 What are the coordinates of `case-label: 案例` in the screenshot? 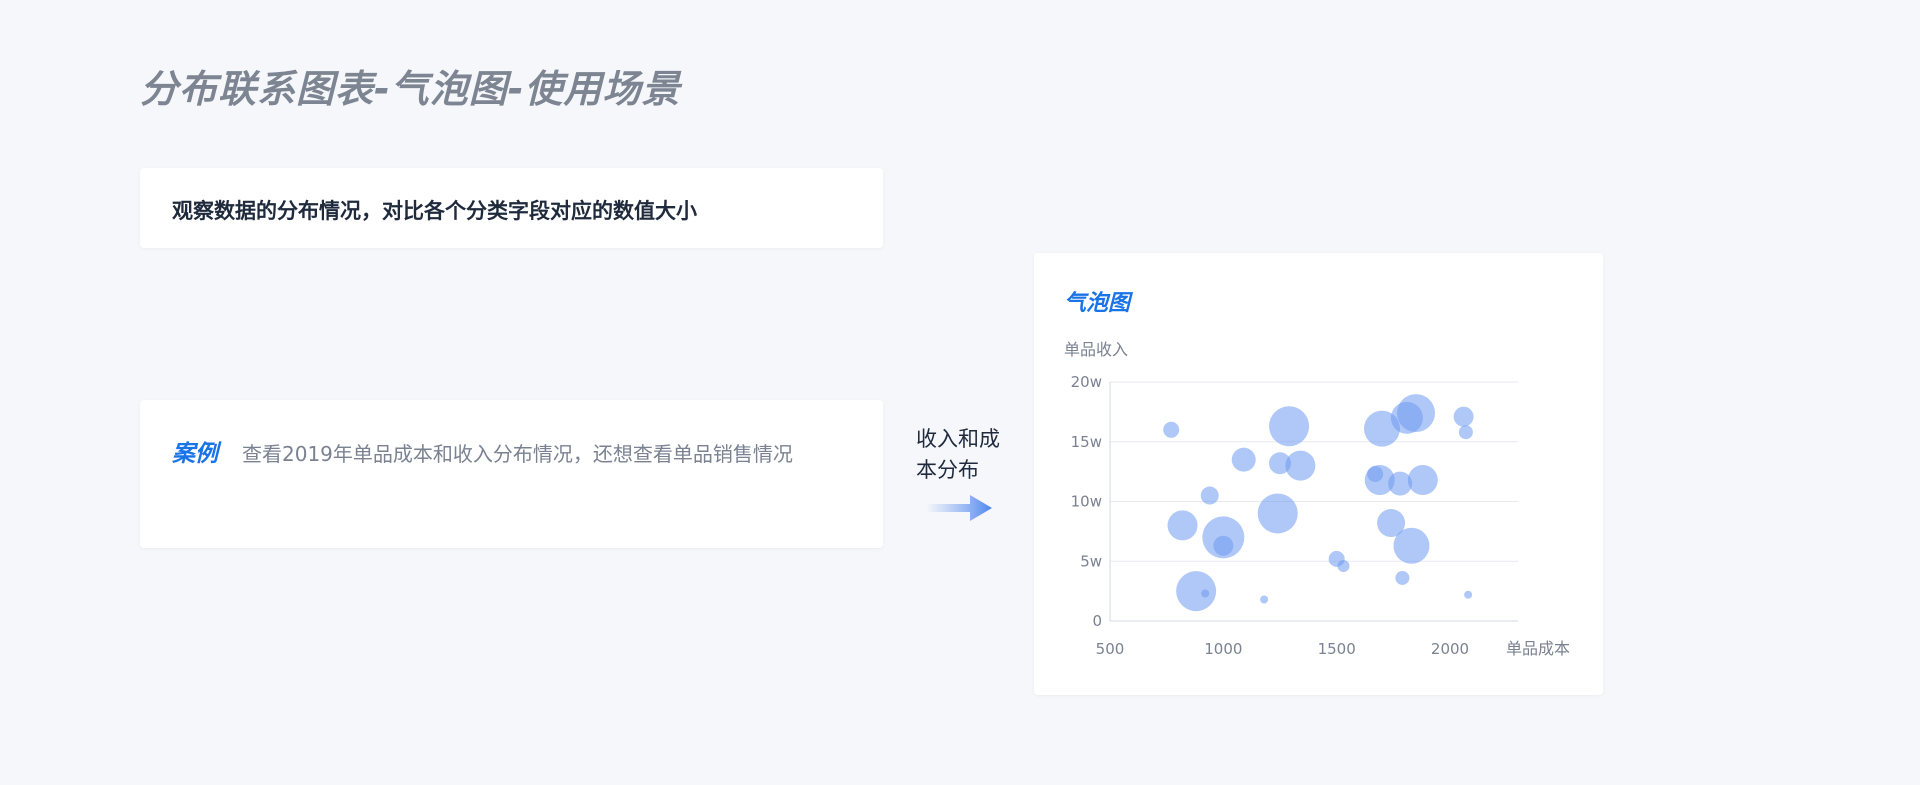 It's located at (195, 454).